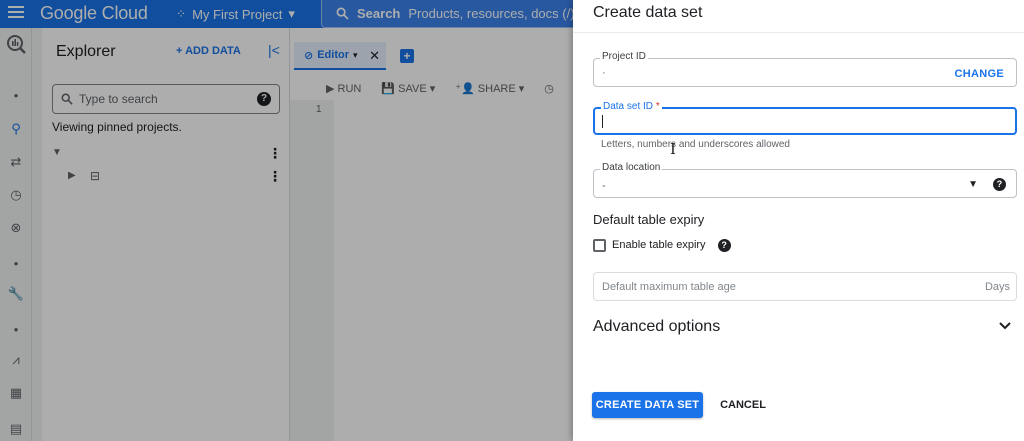 The height and width of the screenshot is (441, 1024). Describe the element at coordinates (673, 149) in the screenshot. I see `text-cursor-icon: I` at that location.